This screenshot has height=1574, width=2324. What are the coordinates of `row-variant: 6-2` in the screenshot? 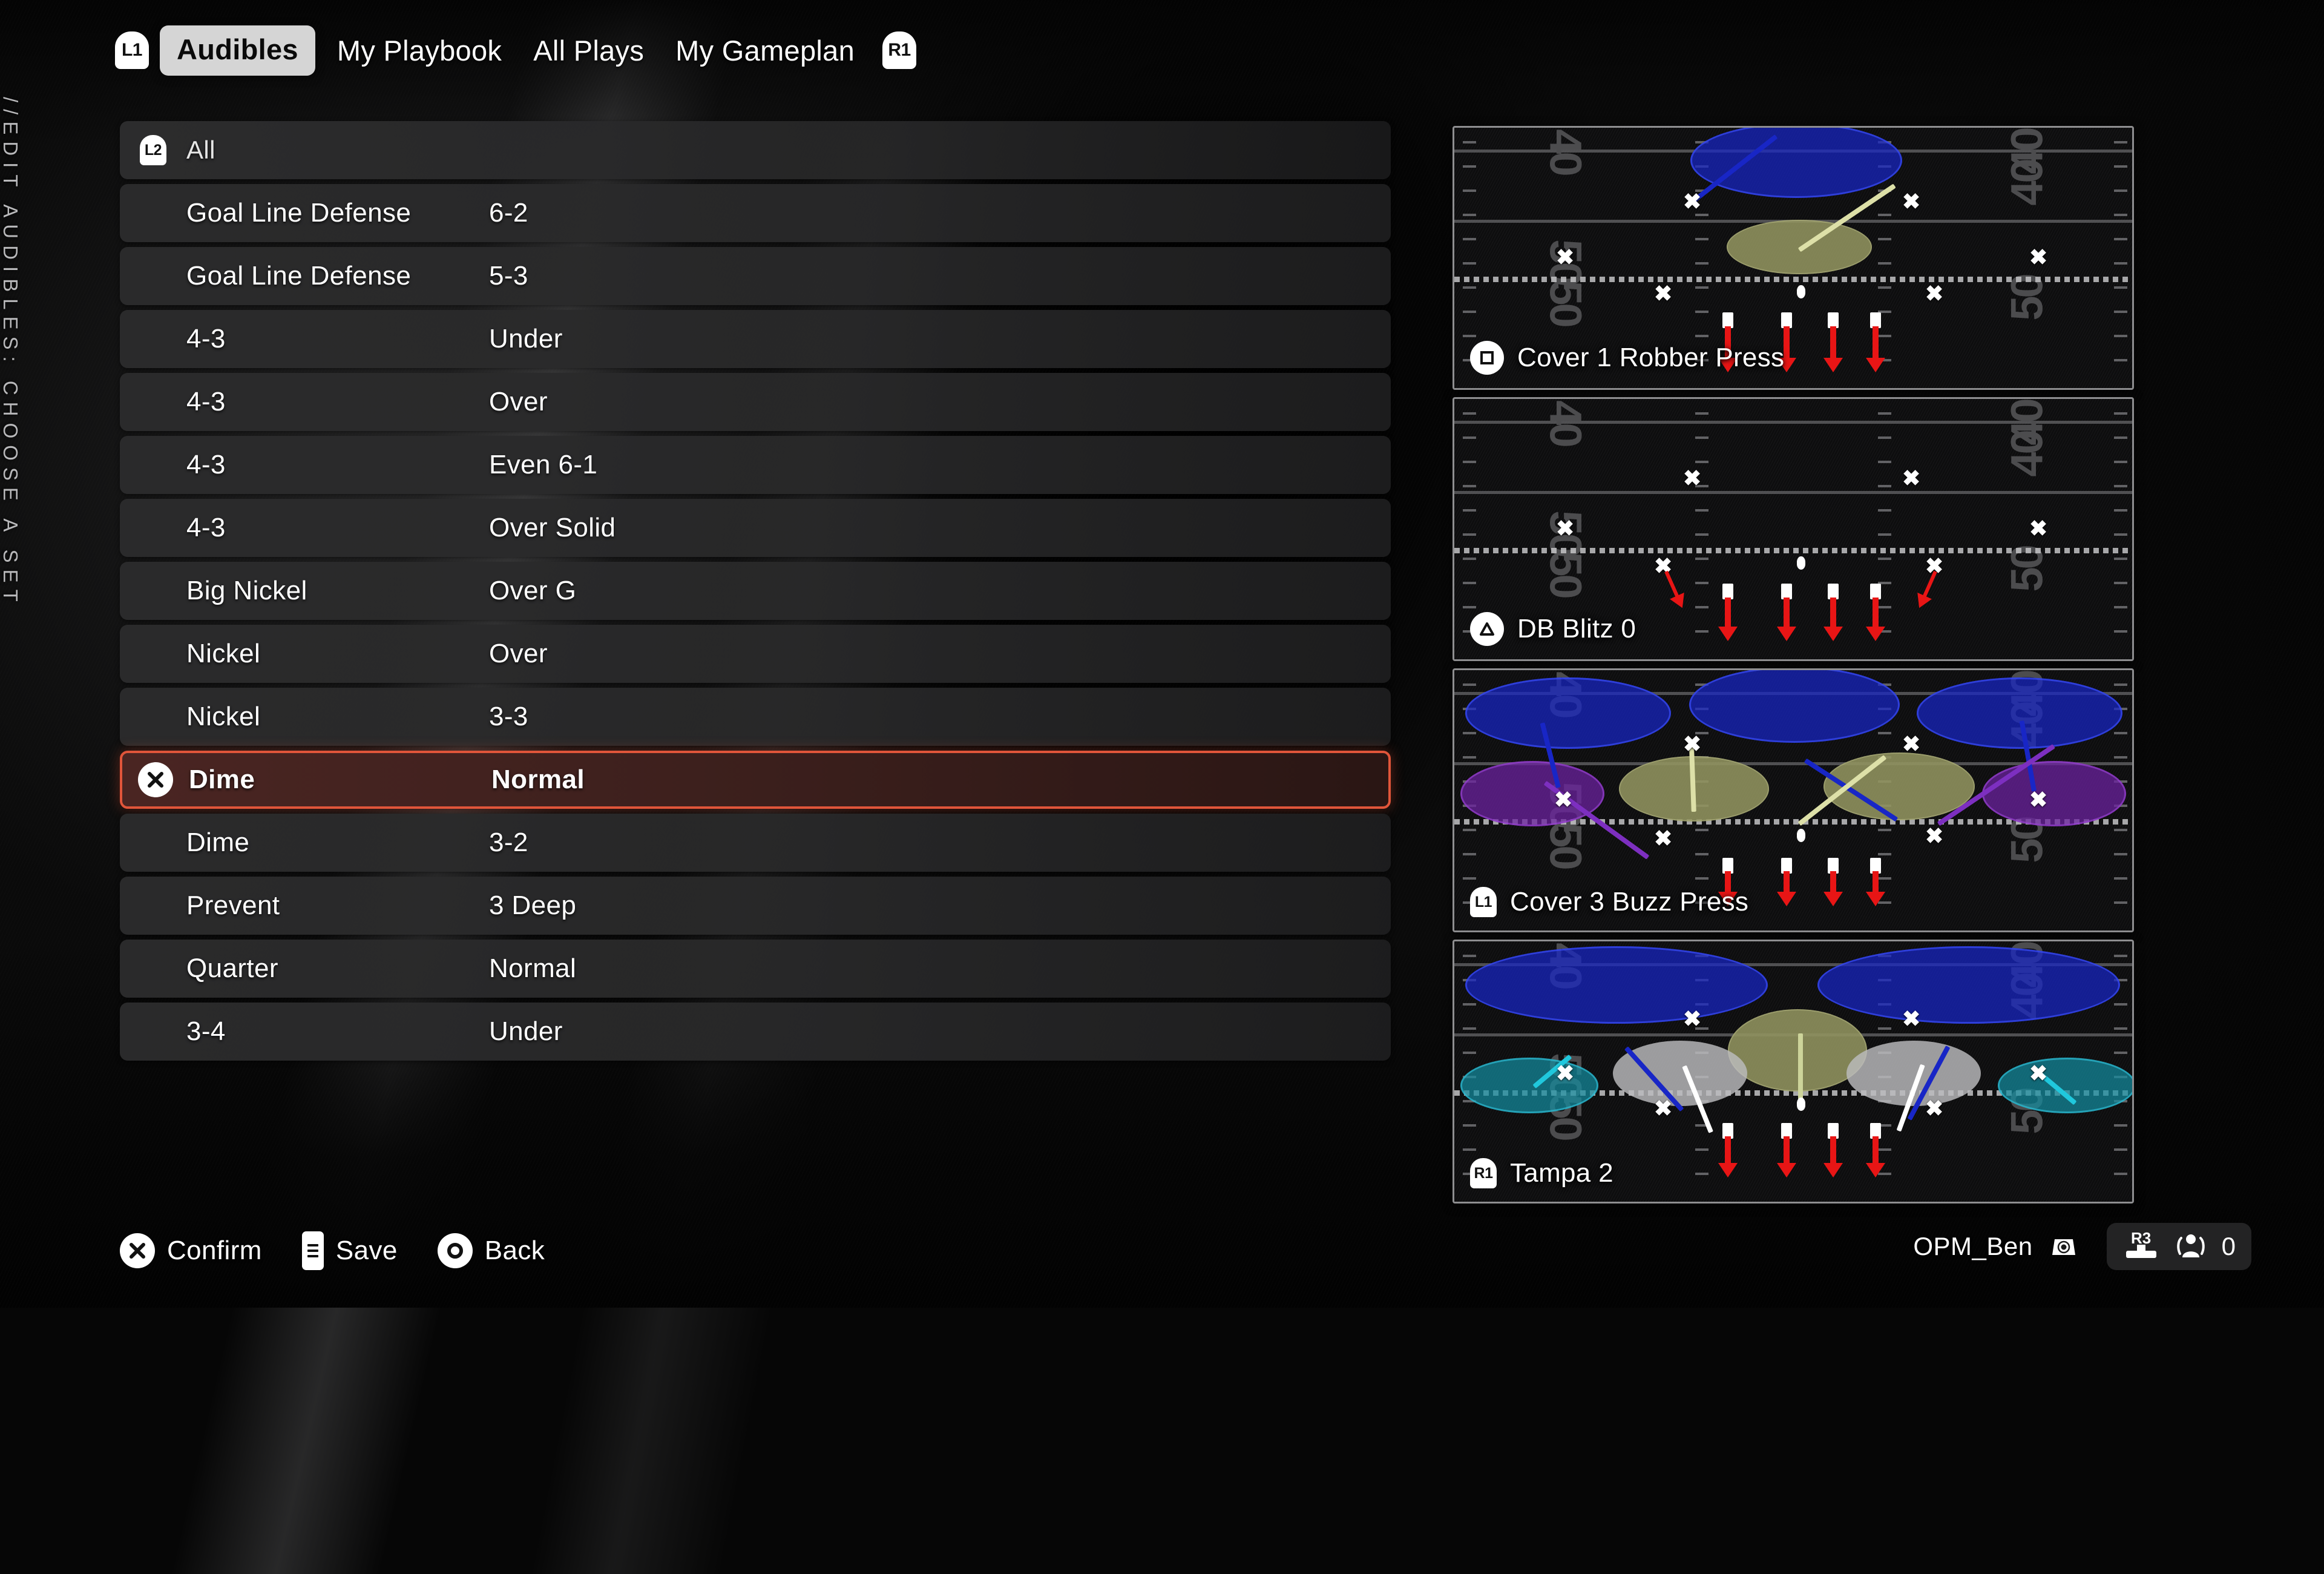 It's located at (508, 213).